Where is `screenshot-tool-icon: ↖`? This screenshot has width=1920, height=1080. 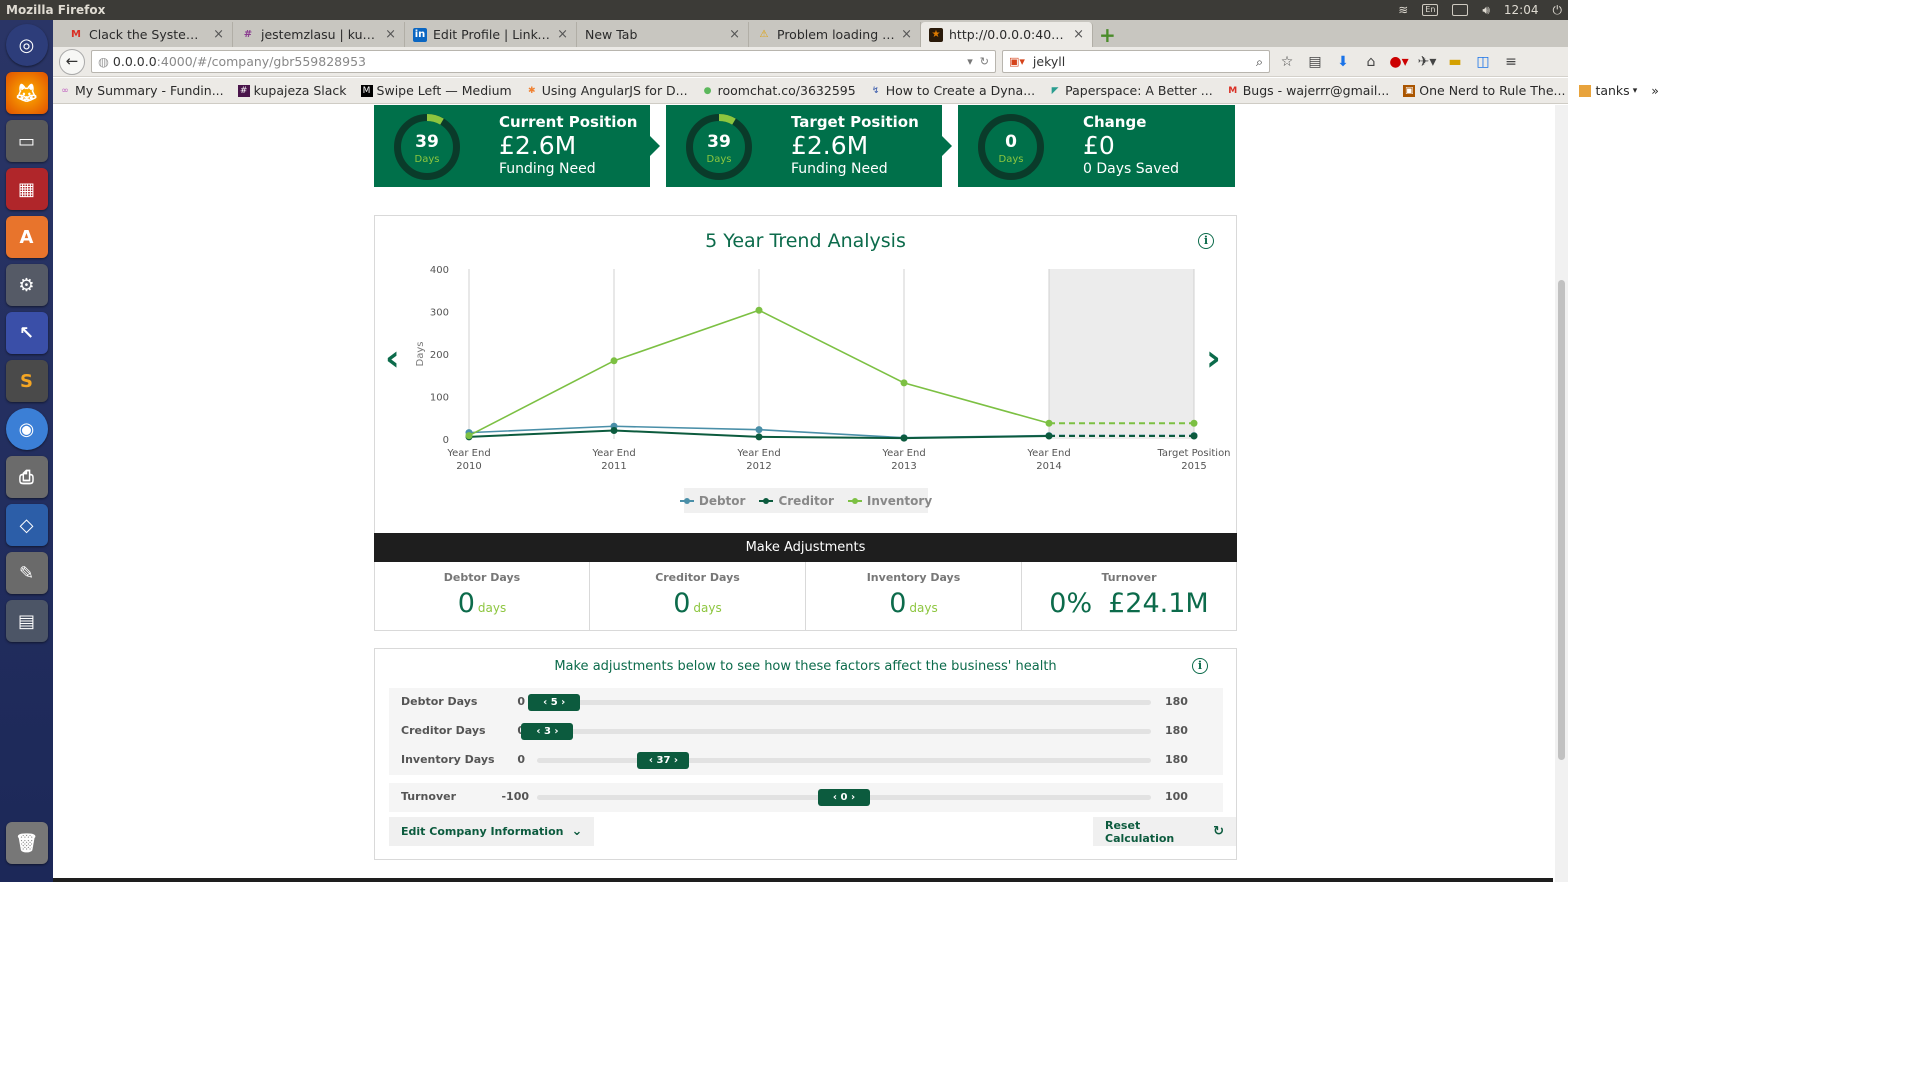
screenshot-tool-icon: ↖ is located at coordinates (26, 333).